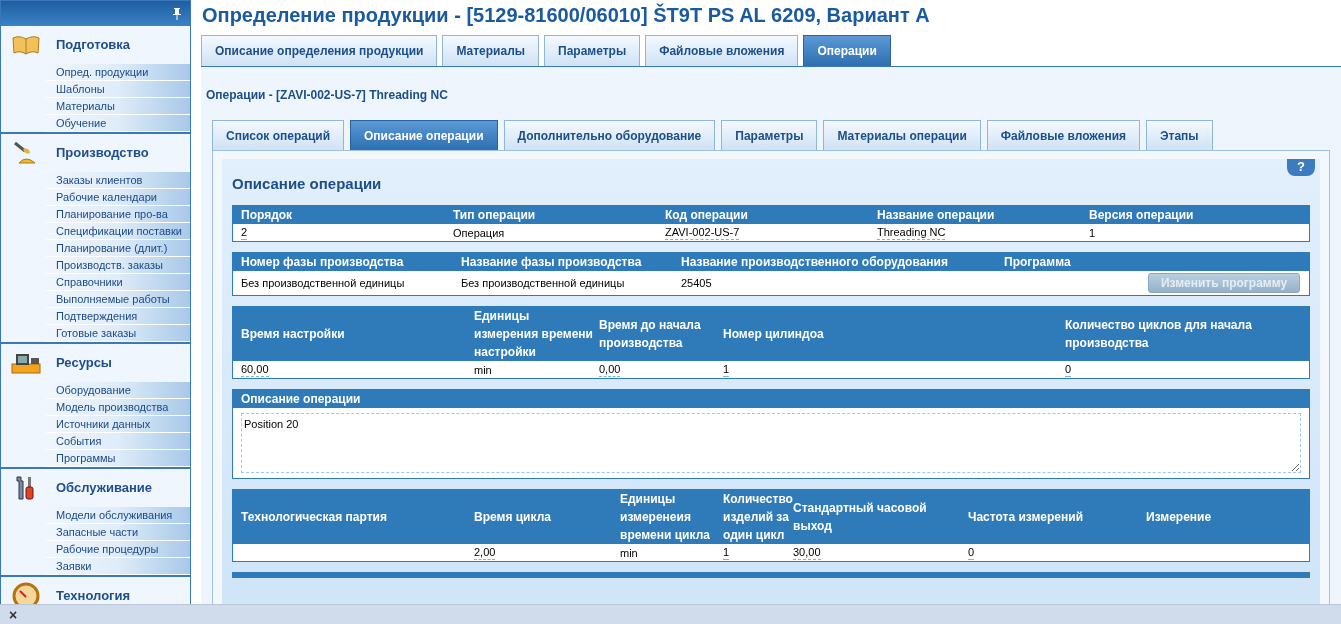 This screenshot has height=624, width=1341. What do you see at coordinates (26, 45) in the screenshot?
I see `book-icon` at bounding box center [26, 45].